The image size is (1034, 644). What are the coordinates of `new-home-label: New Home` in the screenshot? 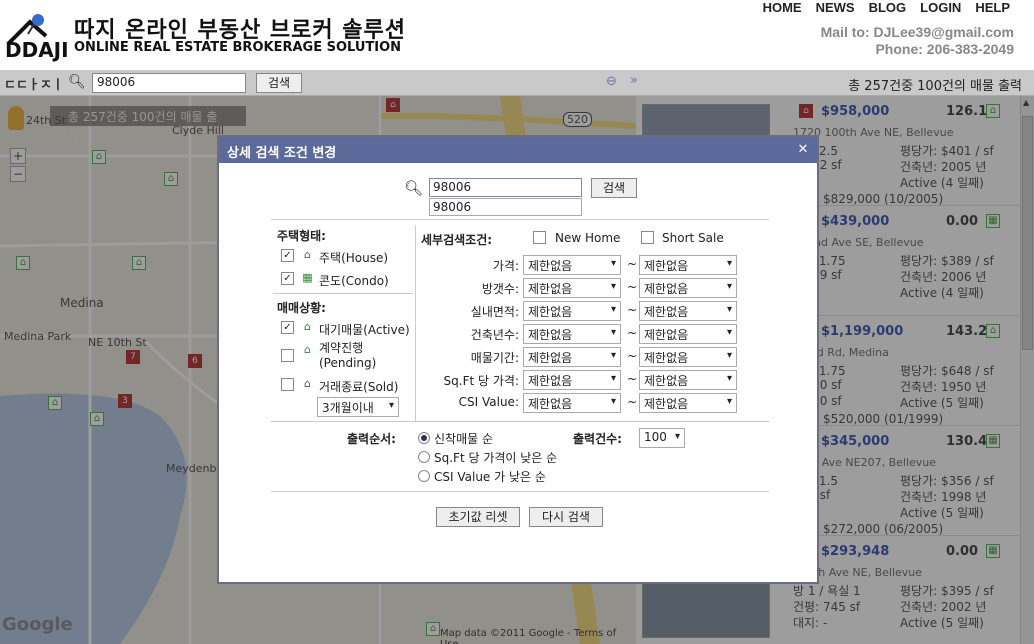 It's located at (588, 238).